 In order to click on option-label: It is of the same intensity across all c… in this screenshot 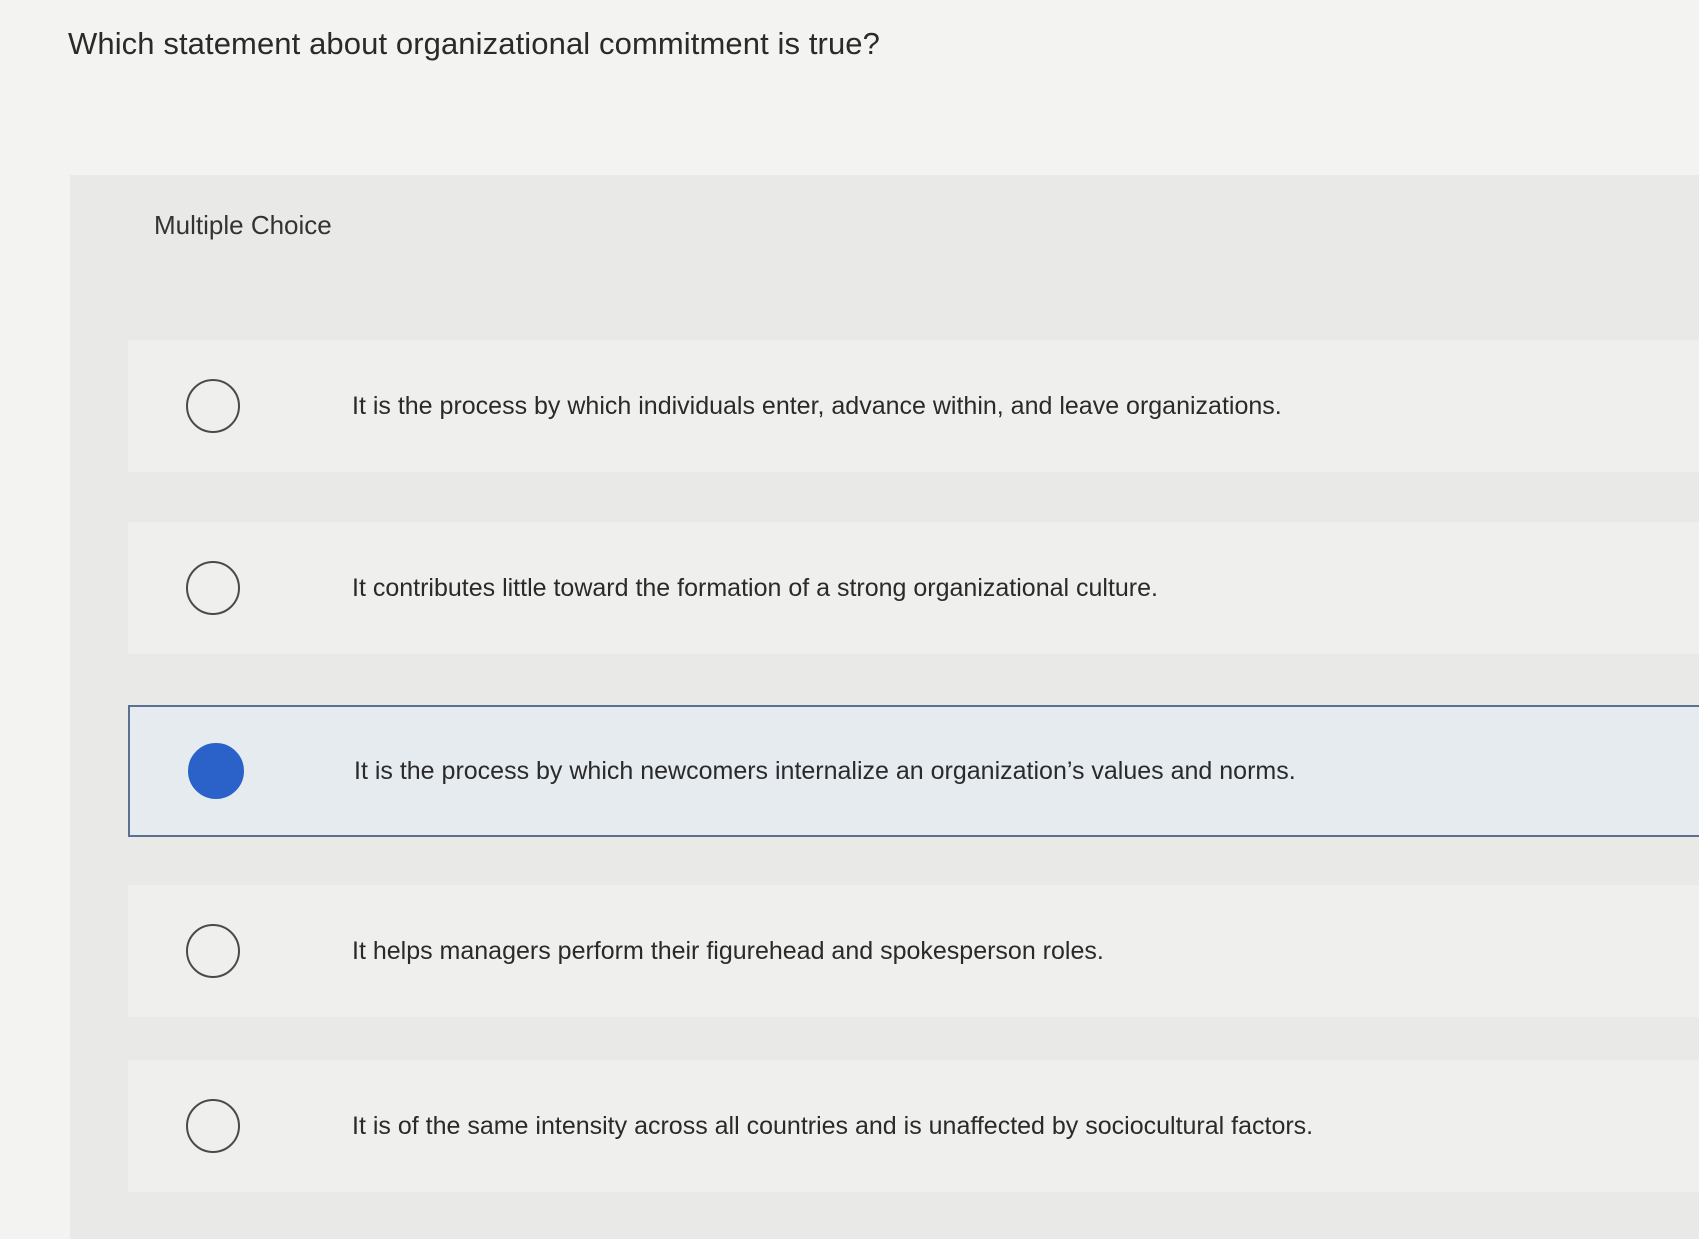, I will do `click(833, 1125)`.